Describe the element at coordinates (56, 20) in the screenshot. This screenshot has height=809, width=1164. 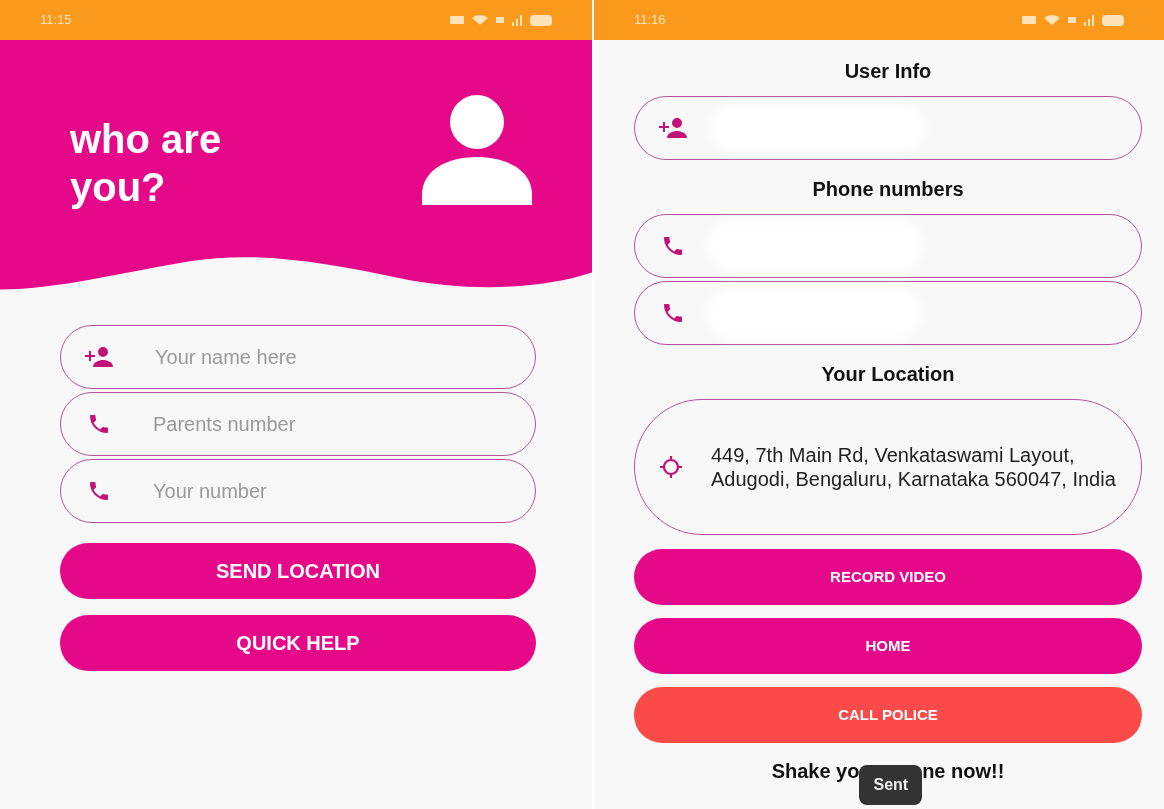
I see `status-time: 11:15` at that location.